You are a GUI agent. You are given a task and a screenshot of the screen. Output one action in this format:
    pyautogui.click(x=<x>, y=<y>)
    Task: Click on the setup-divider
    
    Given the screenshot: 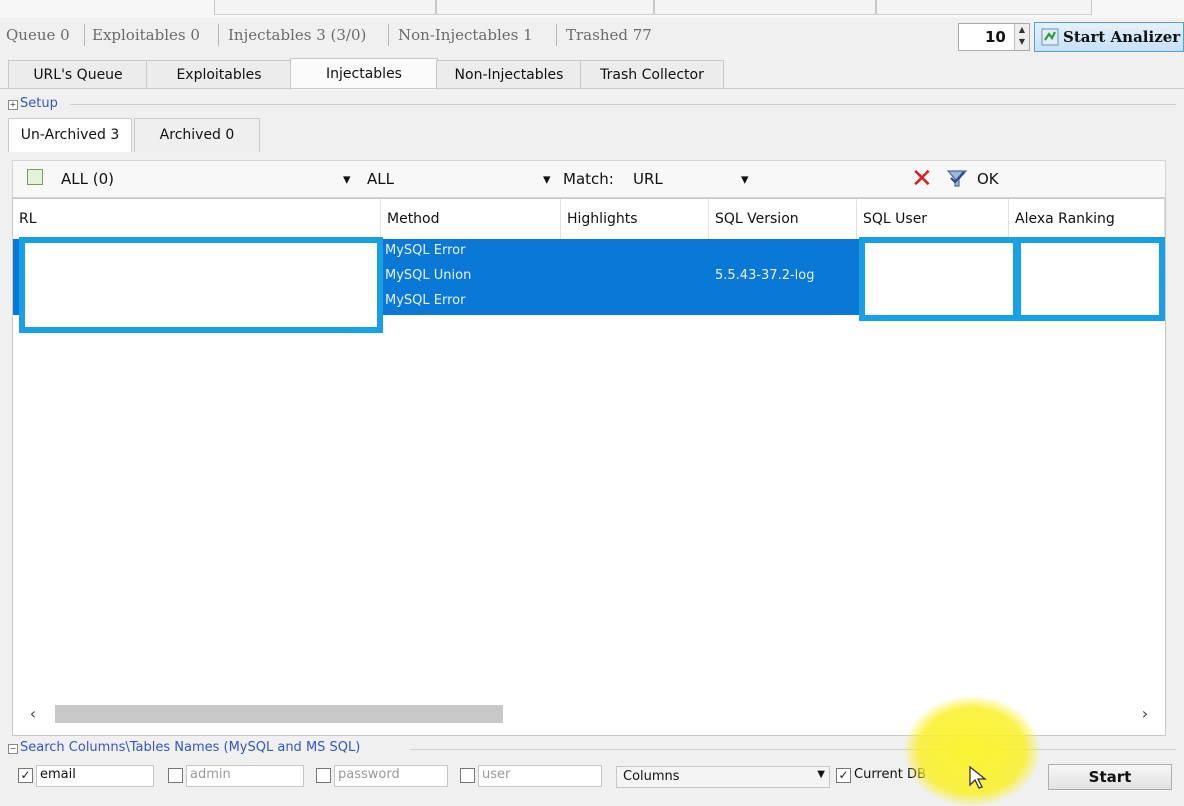 What is the action you would take?
    pyautogui.click(x=623, y=104)
    